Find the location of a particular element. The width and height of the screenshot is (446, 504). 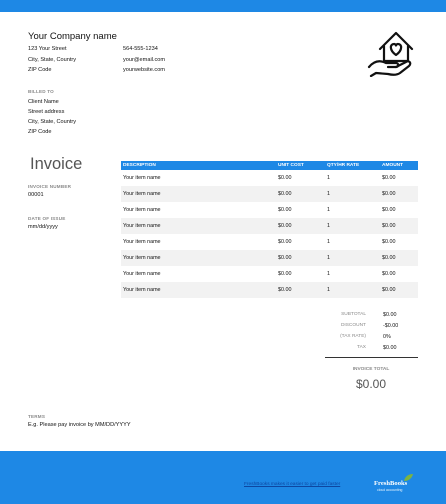

freshbooks-logo: FreshBooks cloud accounting is located at coordinates (395, 484).